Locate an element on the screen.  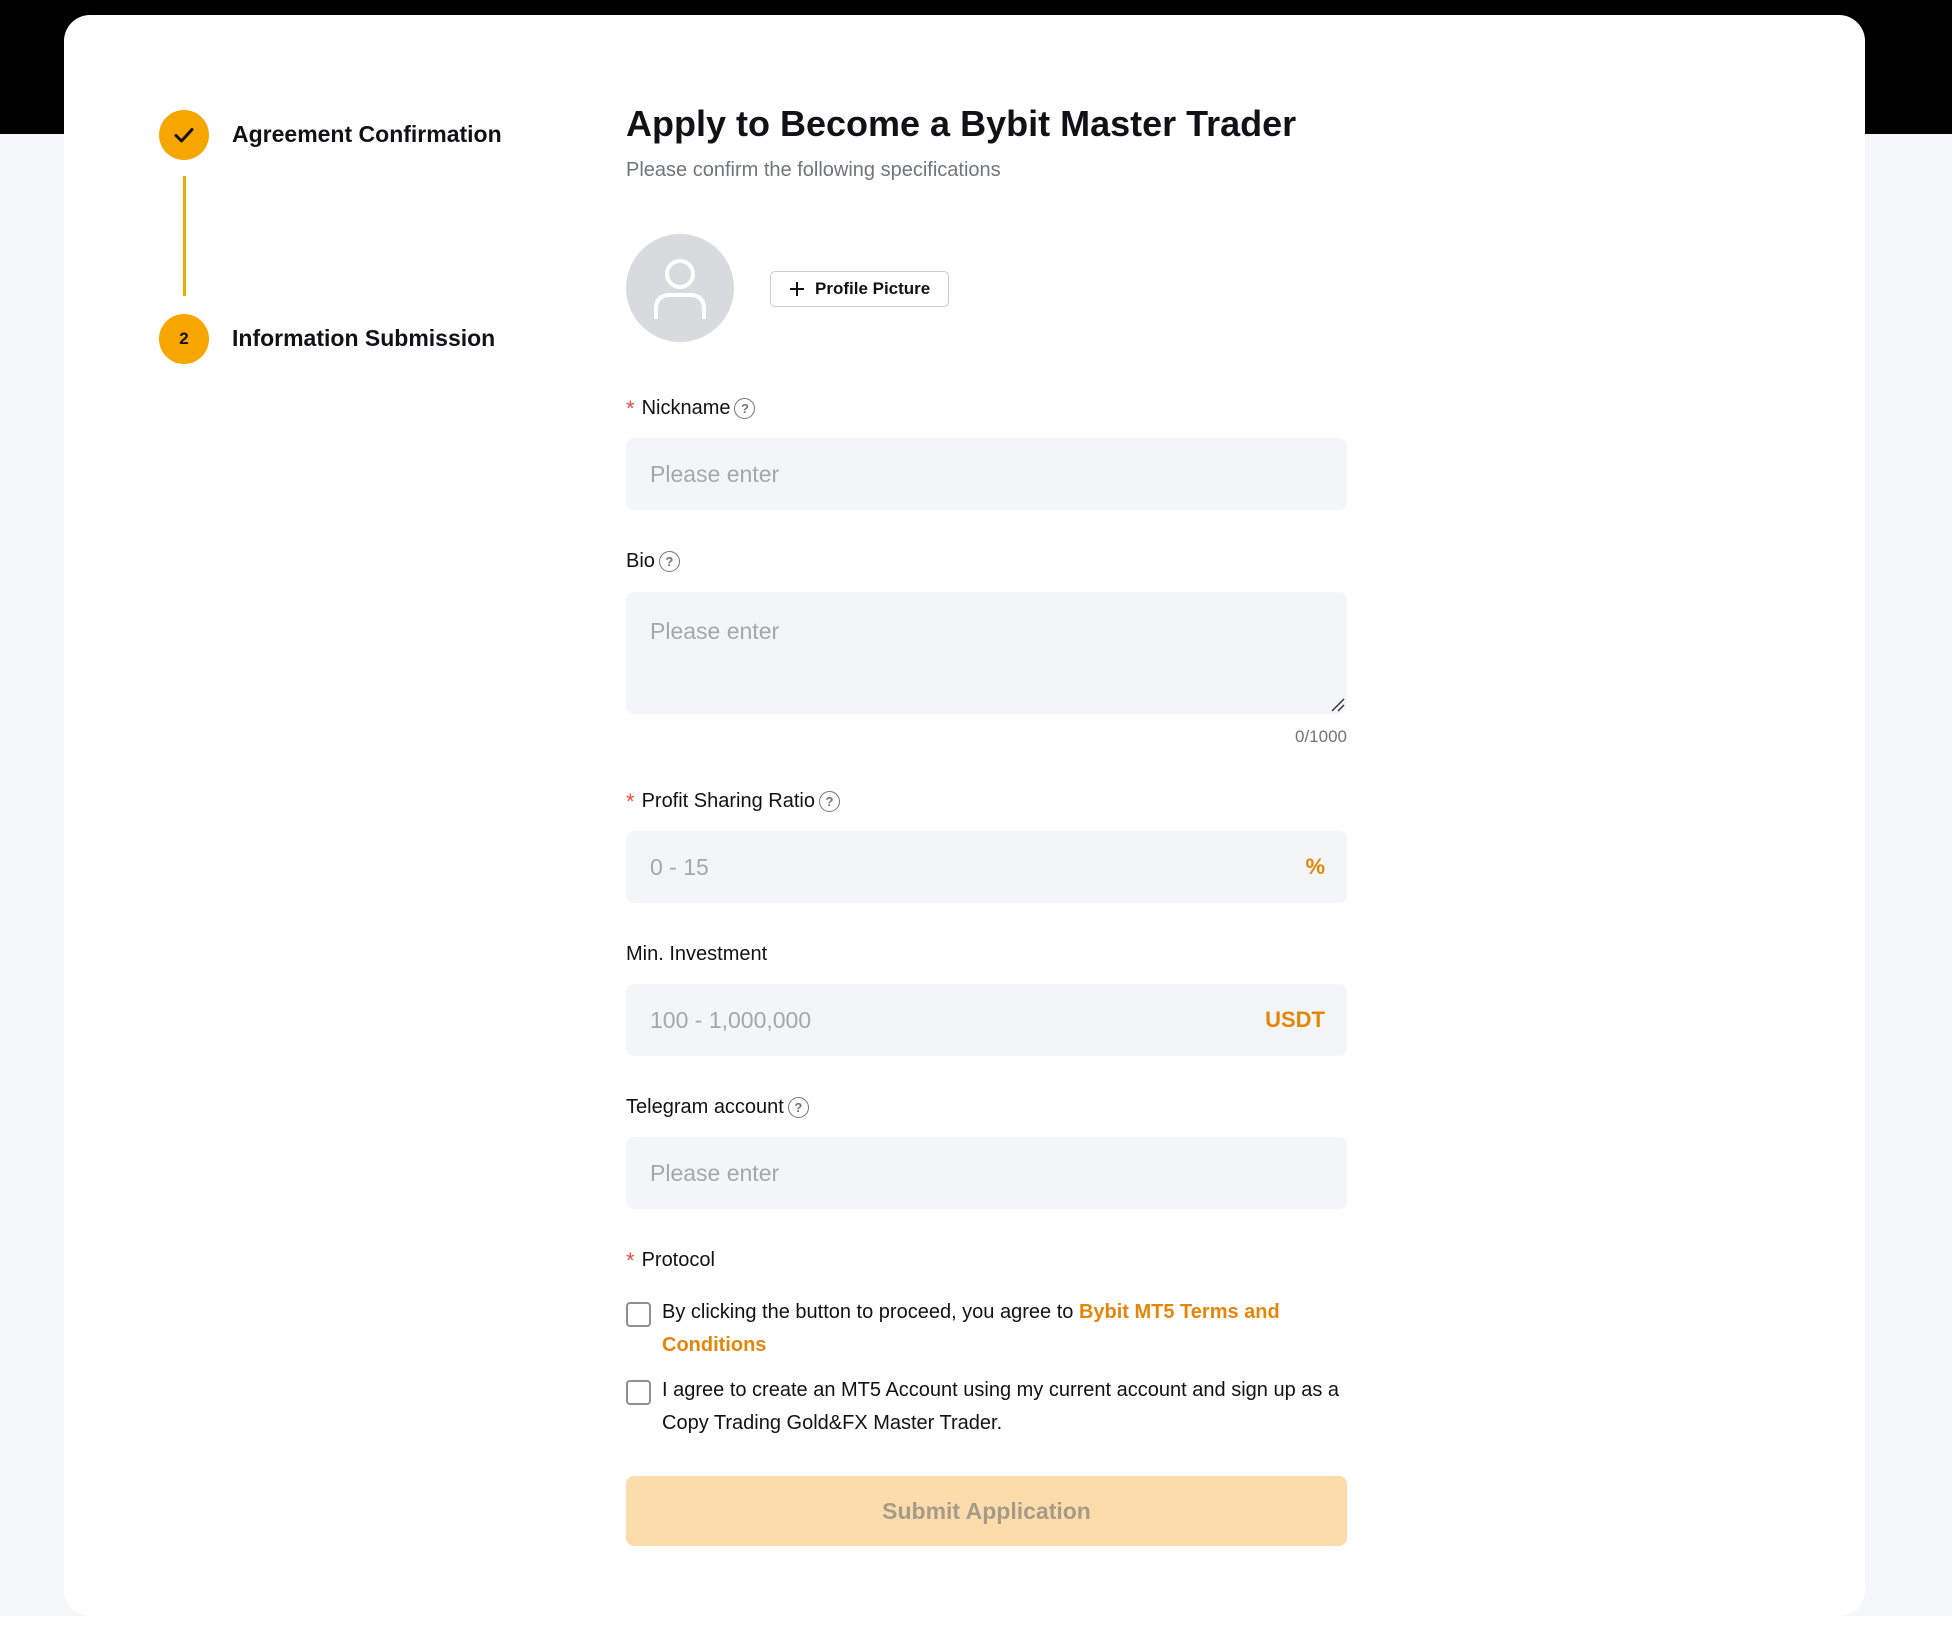
submit-application-button: Submit Application is located at coordinates (986, 1511).